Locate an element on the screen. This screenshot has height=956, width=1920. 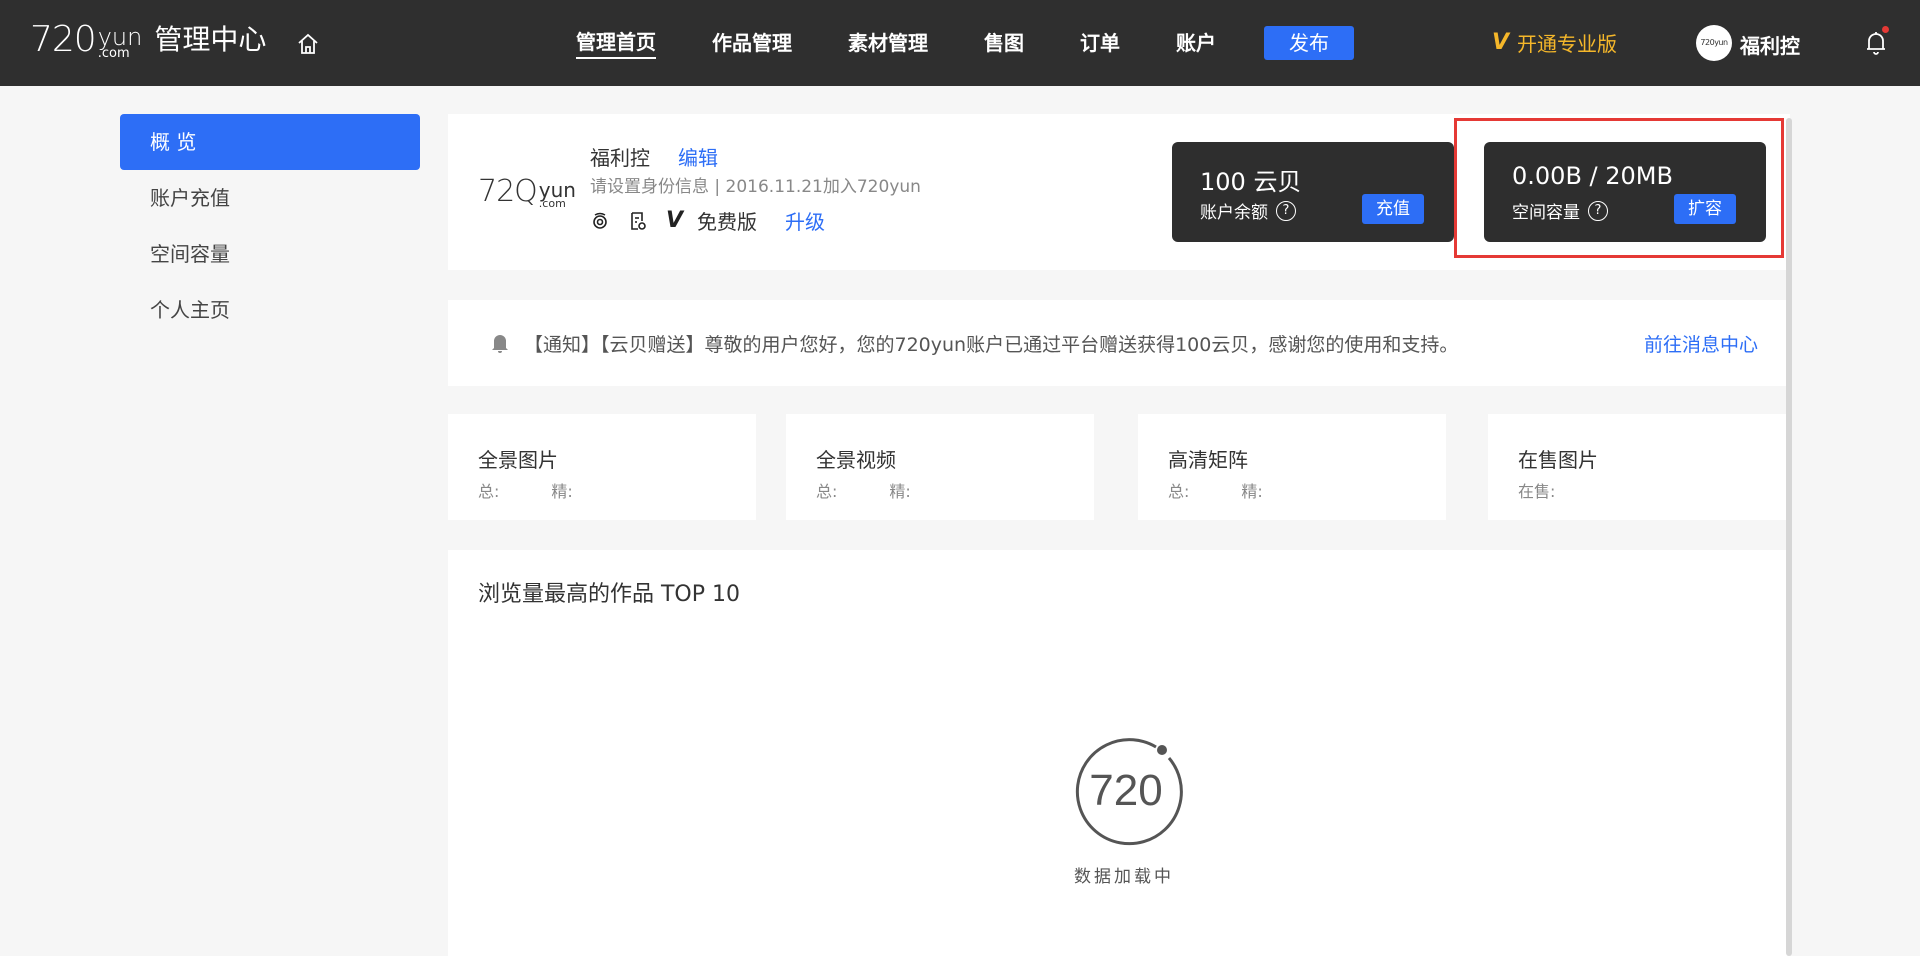
count-card-matrix: 高清矩阵 总: 精: is located at coordinates (1292, 467).